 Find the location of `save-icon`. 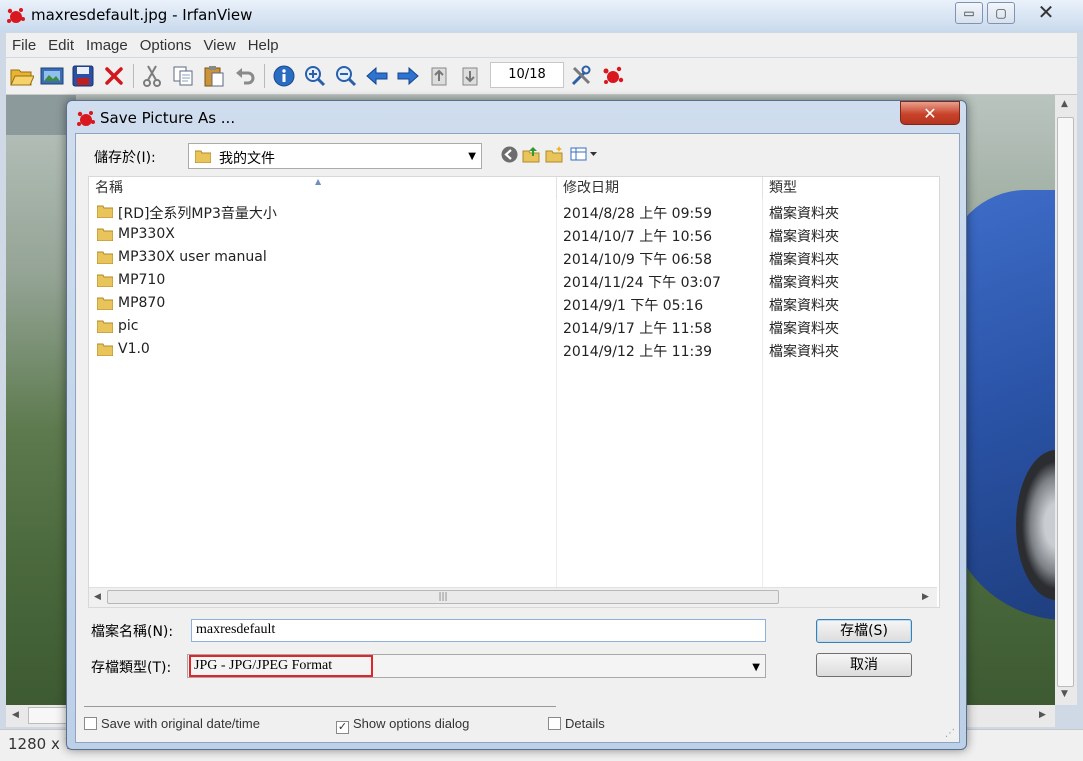

save-icon is located at coordinates (83, 76).